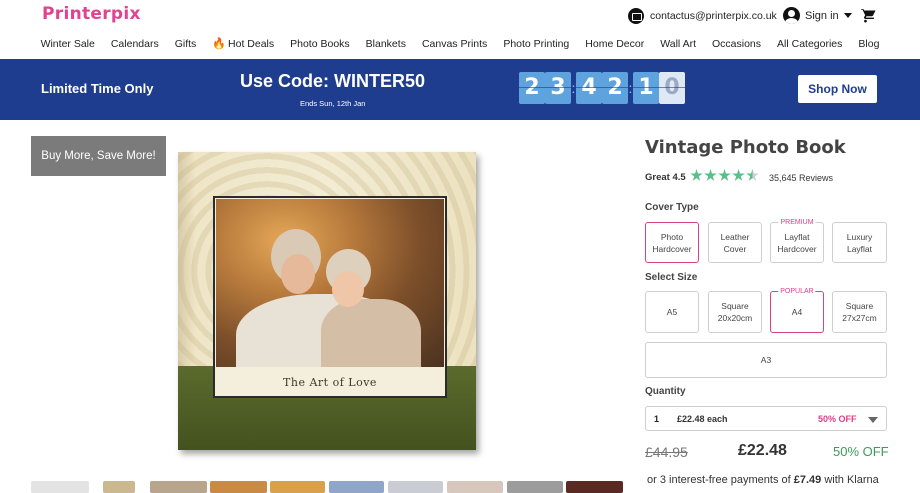 The image size is (920, 493). I want to click on option-text: Photo Hardcover, so click(671, 243).